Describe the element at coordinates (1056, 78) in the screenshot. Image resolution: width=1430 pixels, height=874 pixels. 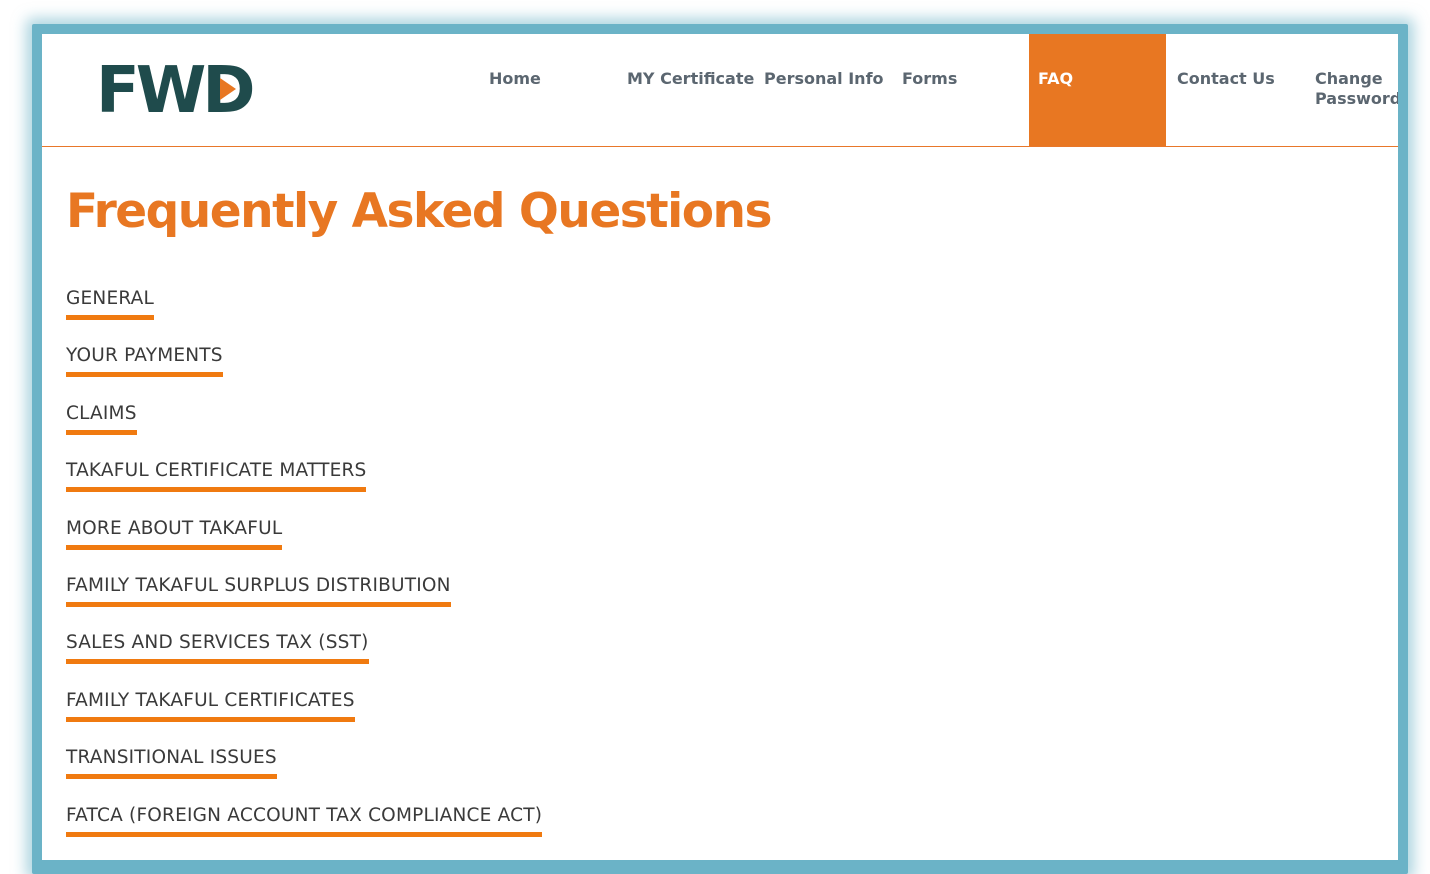
I see `nav-faq-label: FAQ` at that location.